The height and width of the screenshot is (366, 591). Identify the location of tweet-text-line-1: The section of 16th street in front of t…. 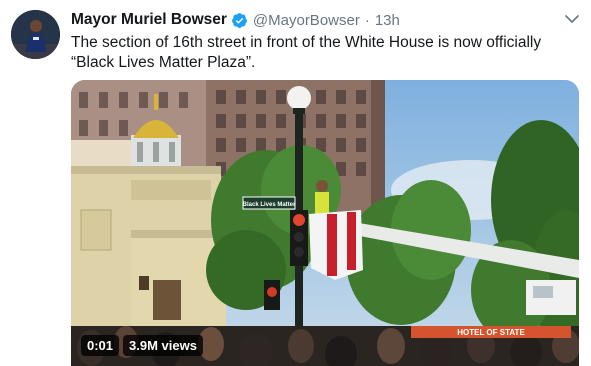
(306, 42).